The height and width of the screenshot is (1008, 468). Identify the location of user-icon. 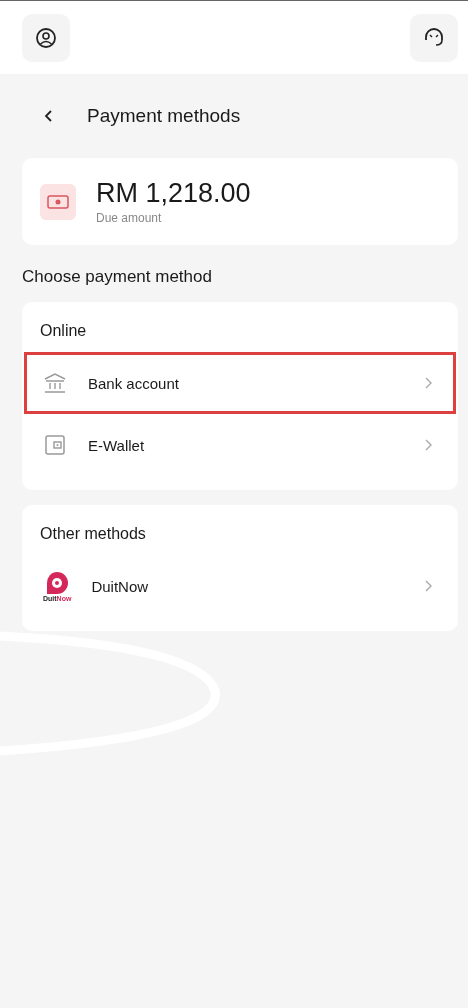
(46, 37).